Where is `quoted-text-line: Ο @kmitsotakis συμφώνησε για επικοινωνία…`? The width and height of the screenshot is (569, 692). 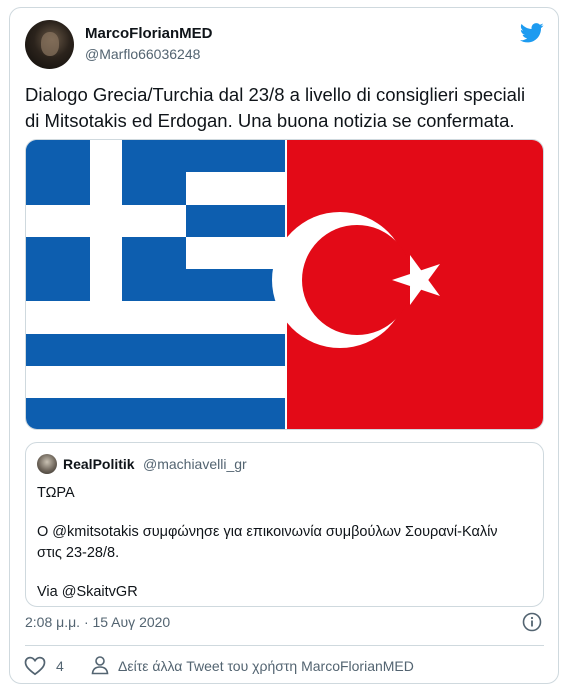
quoted-text-line: Ο @kmitsotakis συμφώνησε για επικοινωνία… is located at coordinates (267, 532).